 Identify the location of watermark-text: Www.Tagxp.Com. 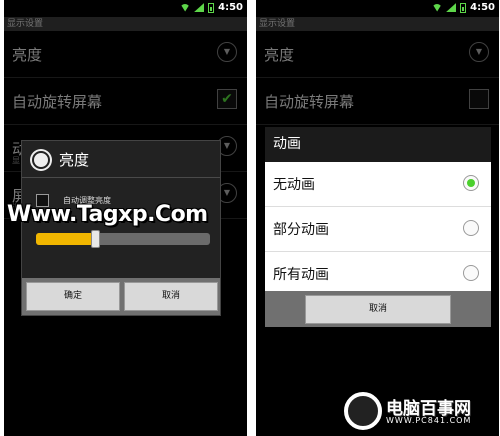
(107, 214).